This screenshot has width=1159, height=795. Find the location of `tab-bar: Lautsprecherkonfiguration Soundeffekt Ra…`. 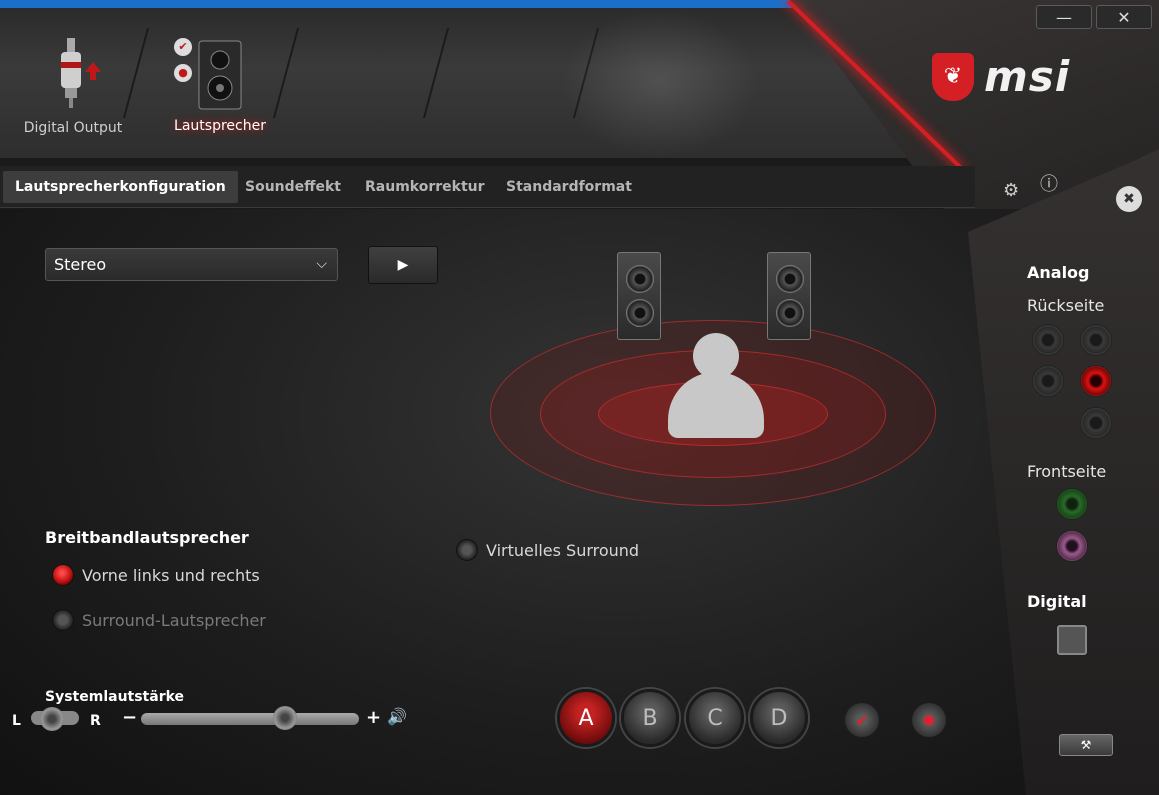

tab-bar: Lautsprecherkonfiguration Soundeffekt Ra… is located at coordinates (487, 187).